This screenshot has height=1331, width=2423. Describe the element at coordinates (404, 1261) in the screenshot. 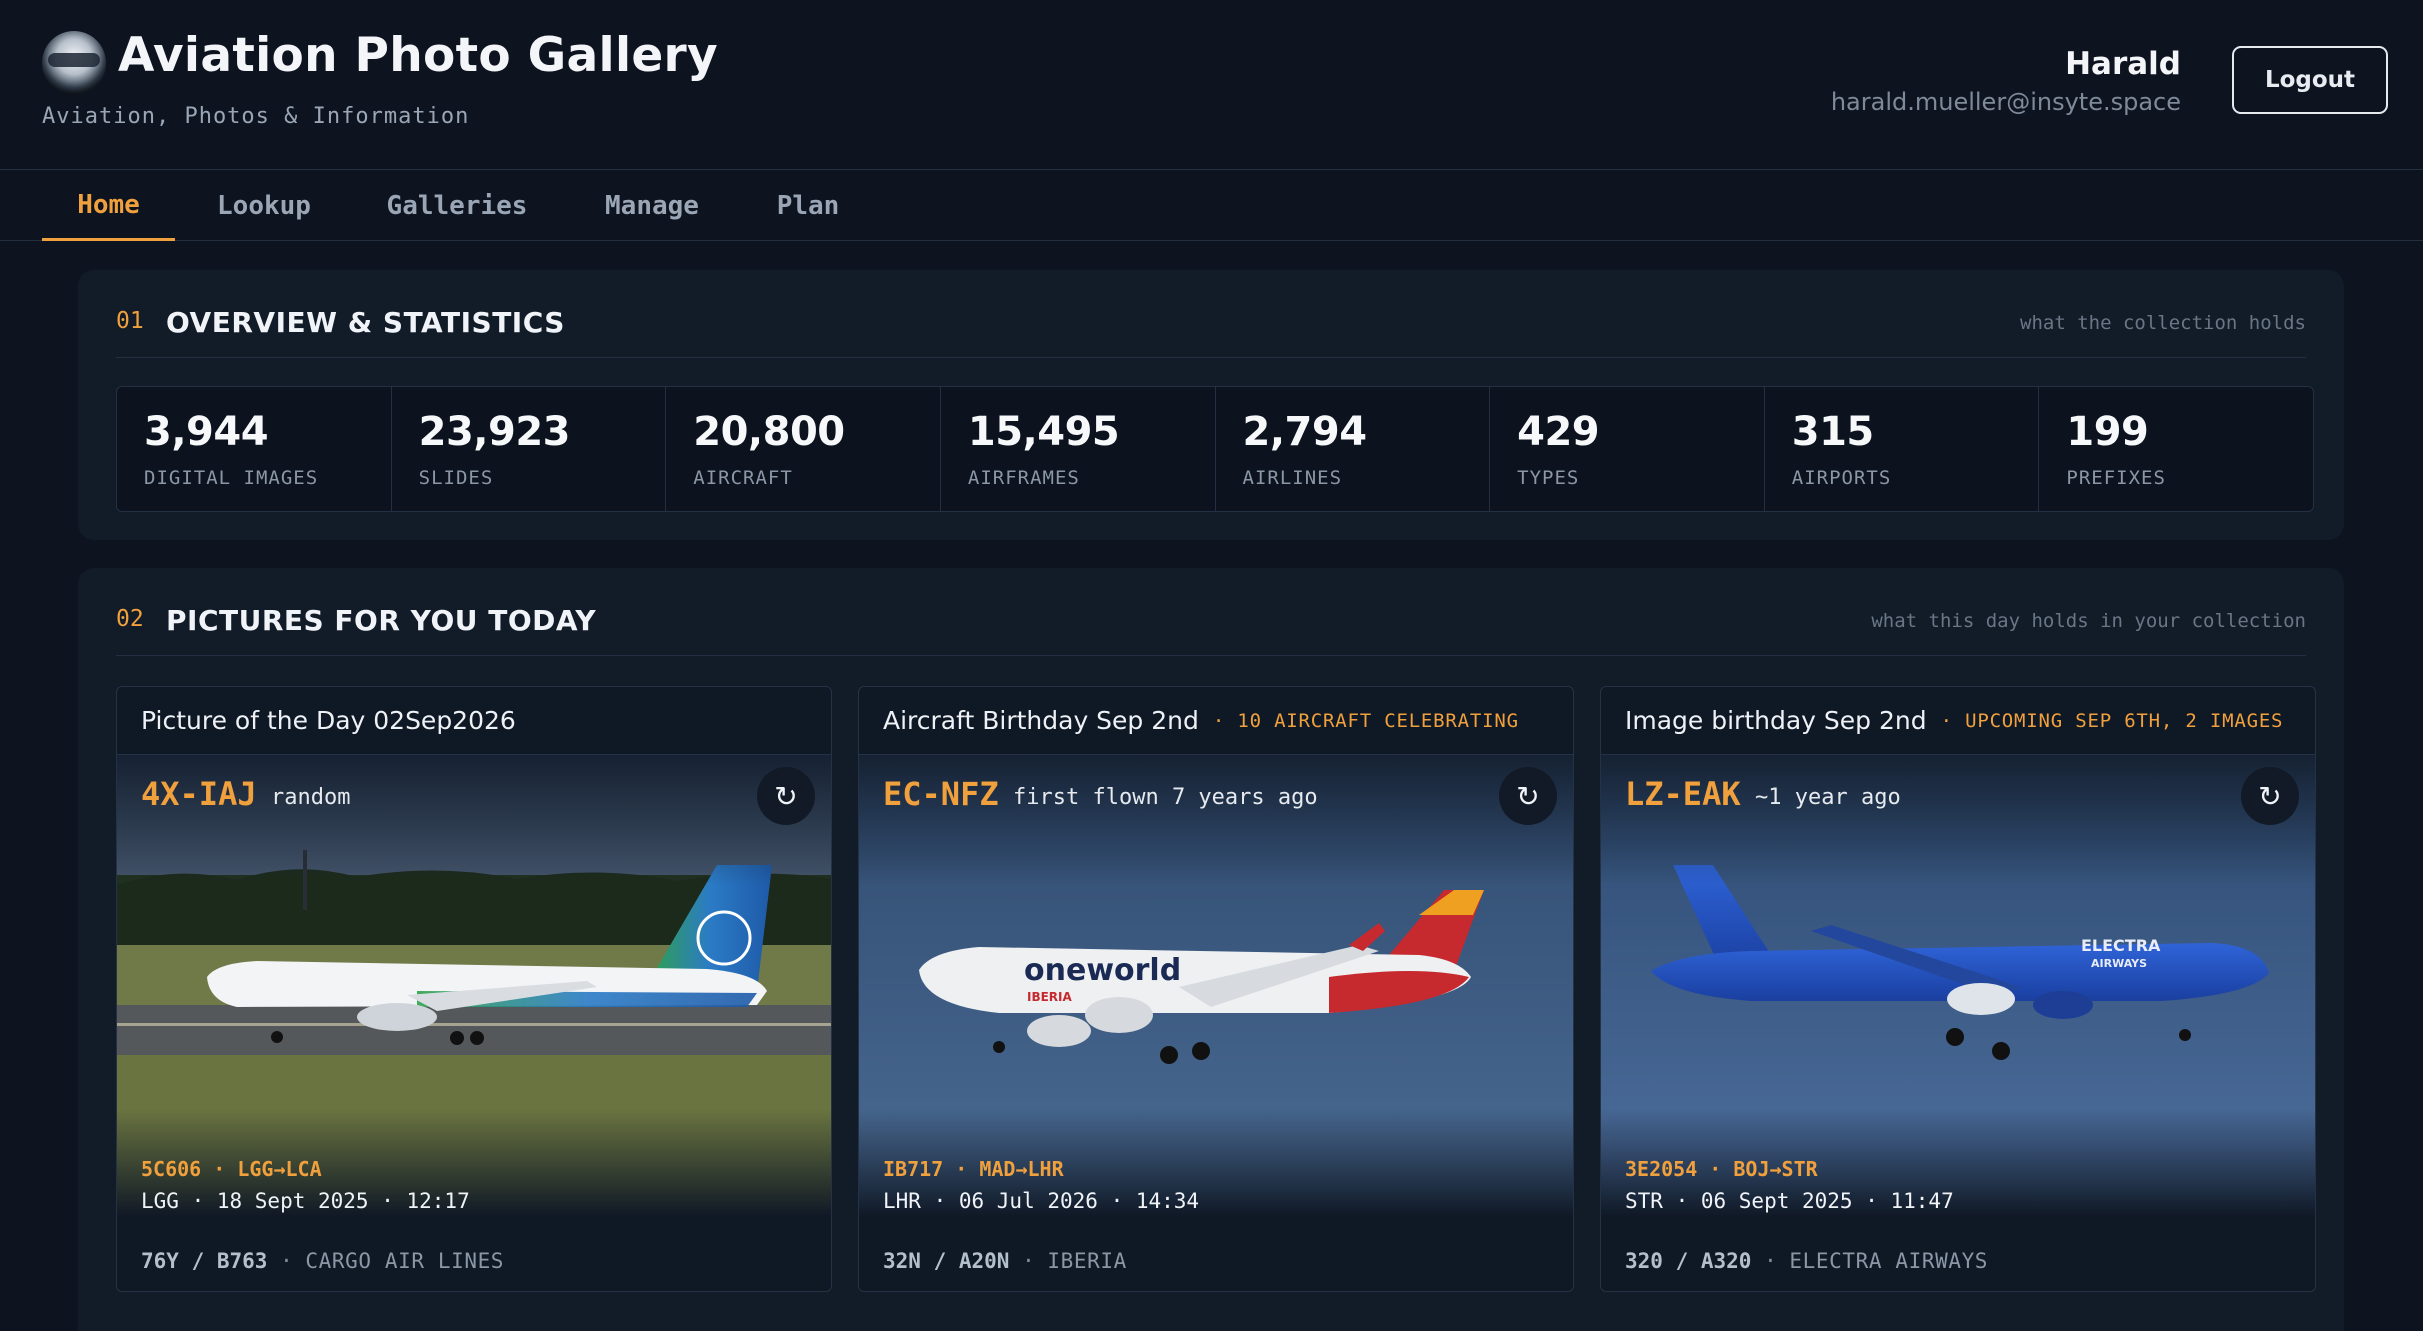

I see `airline-name: CARGO AIR LINES` at that location.